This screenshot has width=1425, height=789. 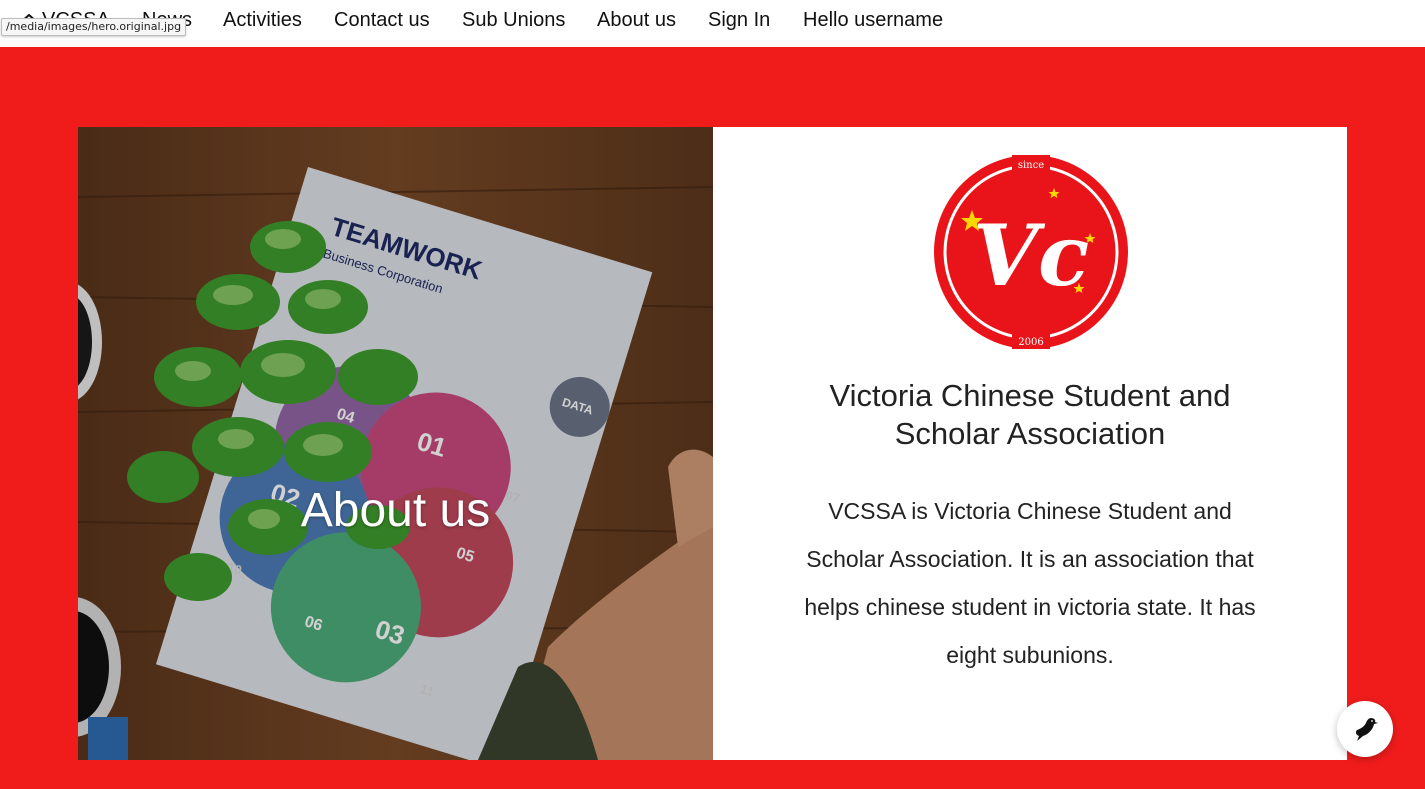 I want to click on hero-title: About us, so click(x=395, y=510).